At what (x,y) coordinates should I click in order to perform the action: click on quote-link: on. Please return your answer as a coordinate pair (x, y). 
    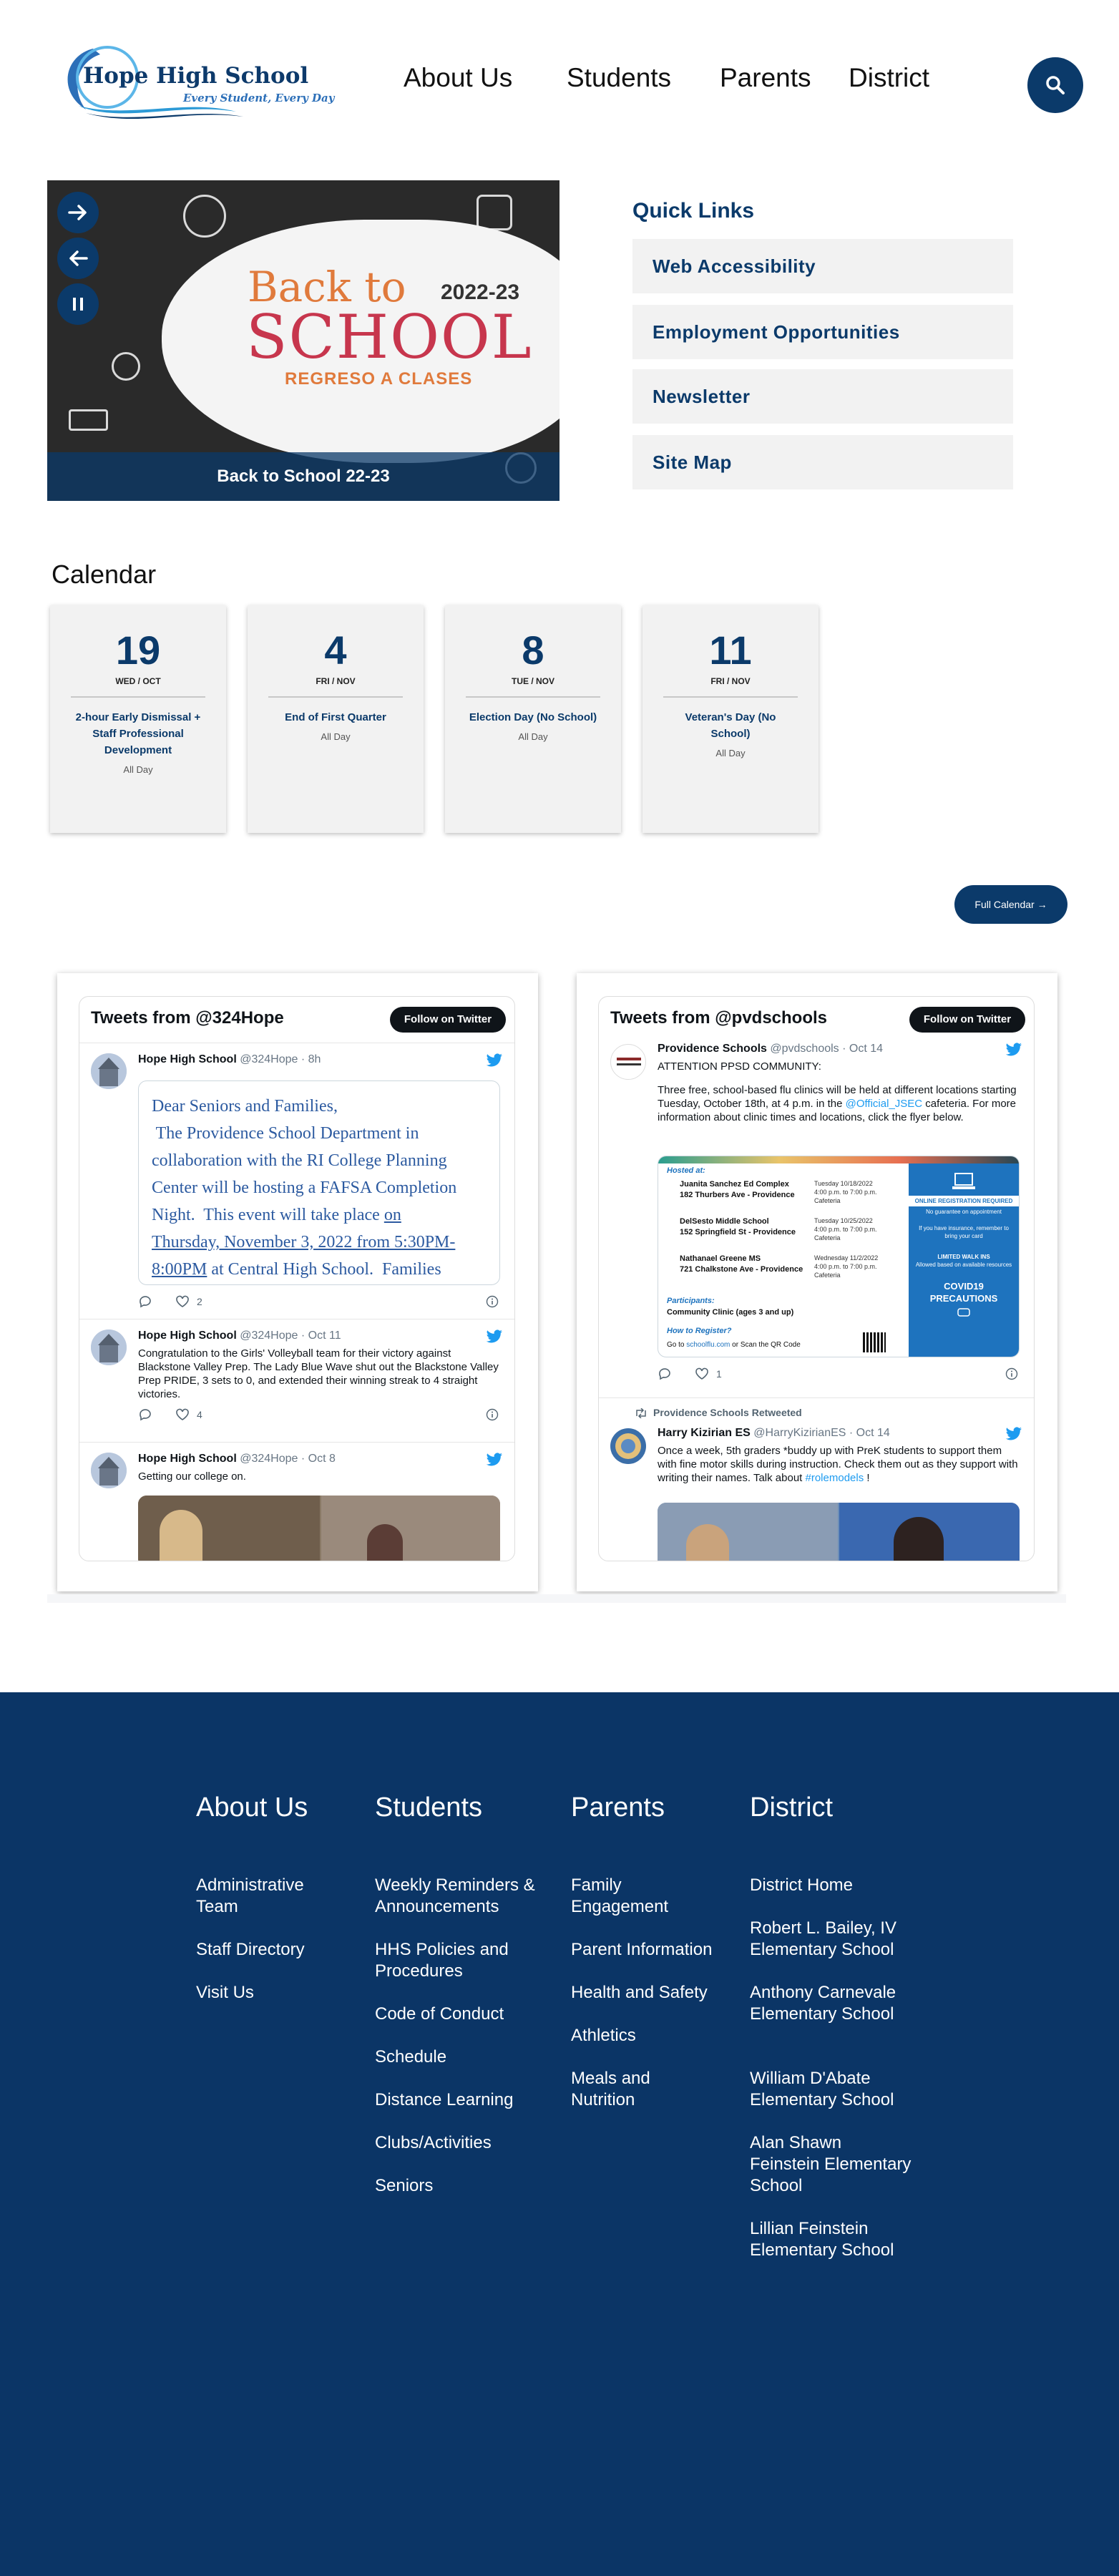
    Looking at the image, I should click on (393, 1215).